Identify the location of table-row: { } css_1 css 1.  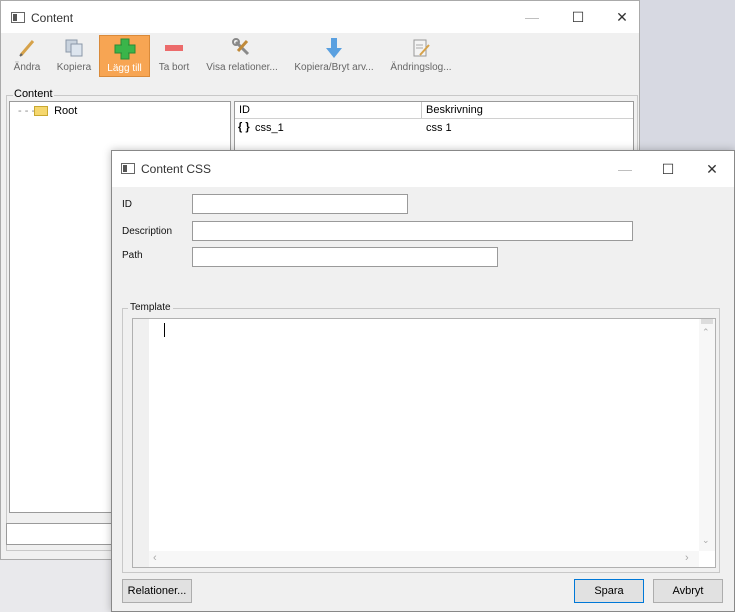
(434, 129).